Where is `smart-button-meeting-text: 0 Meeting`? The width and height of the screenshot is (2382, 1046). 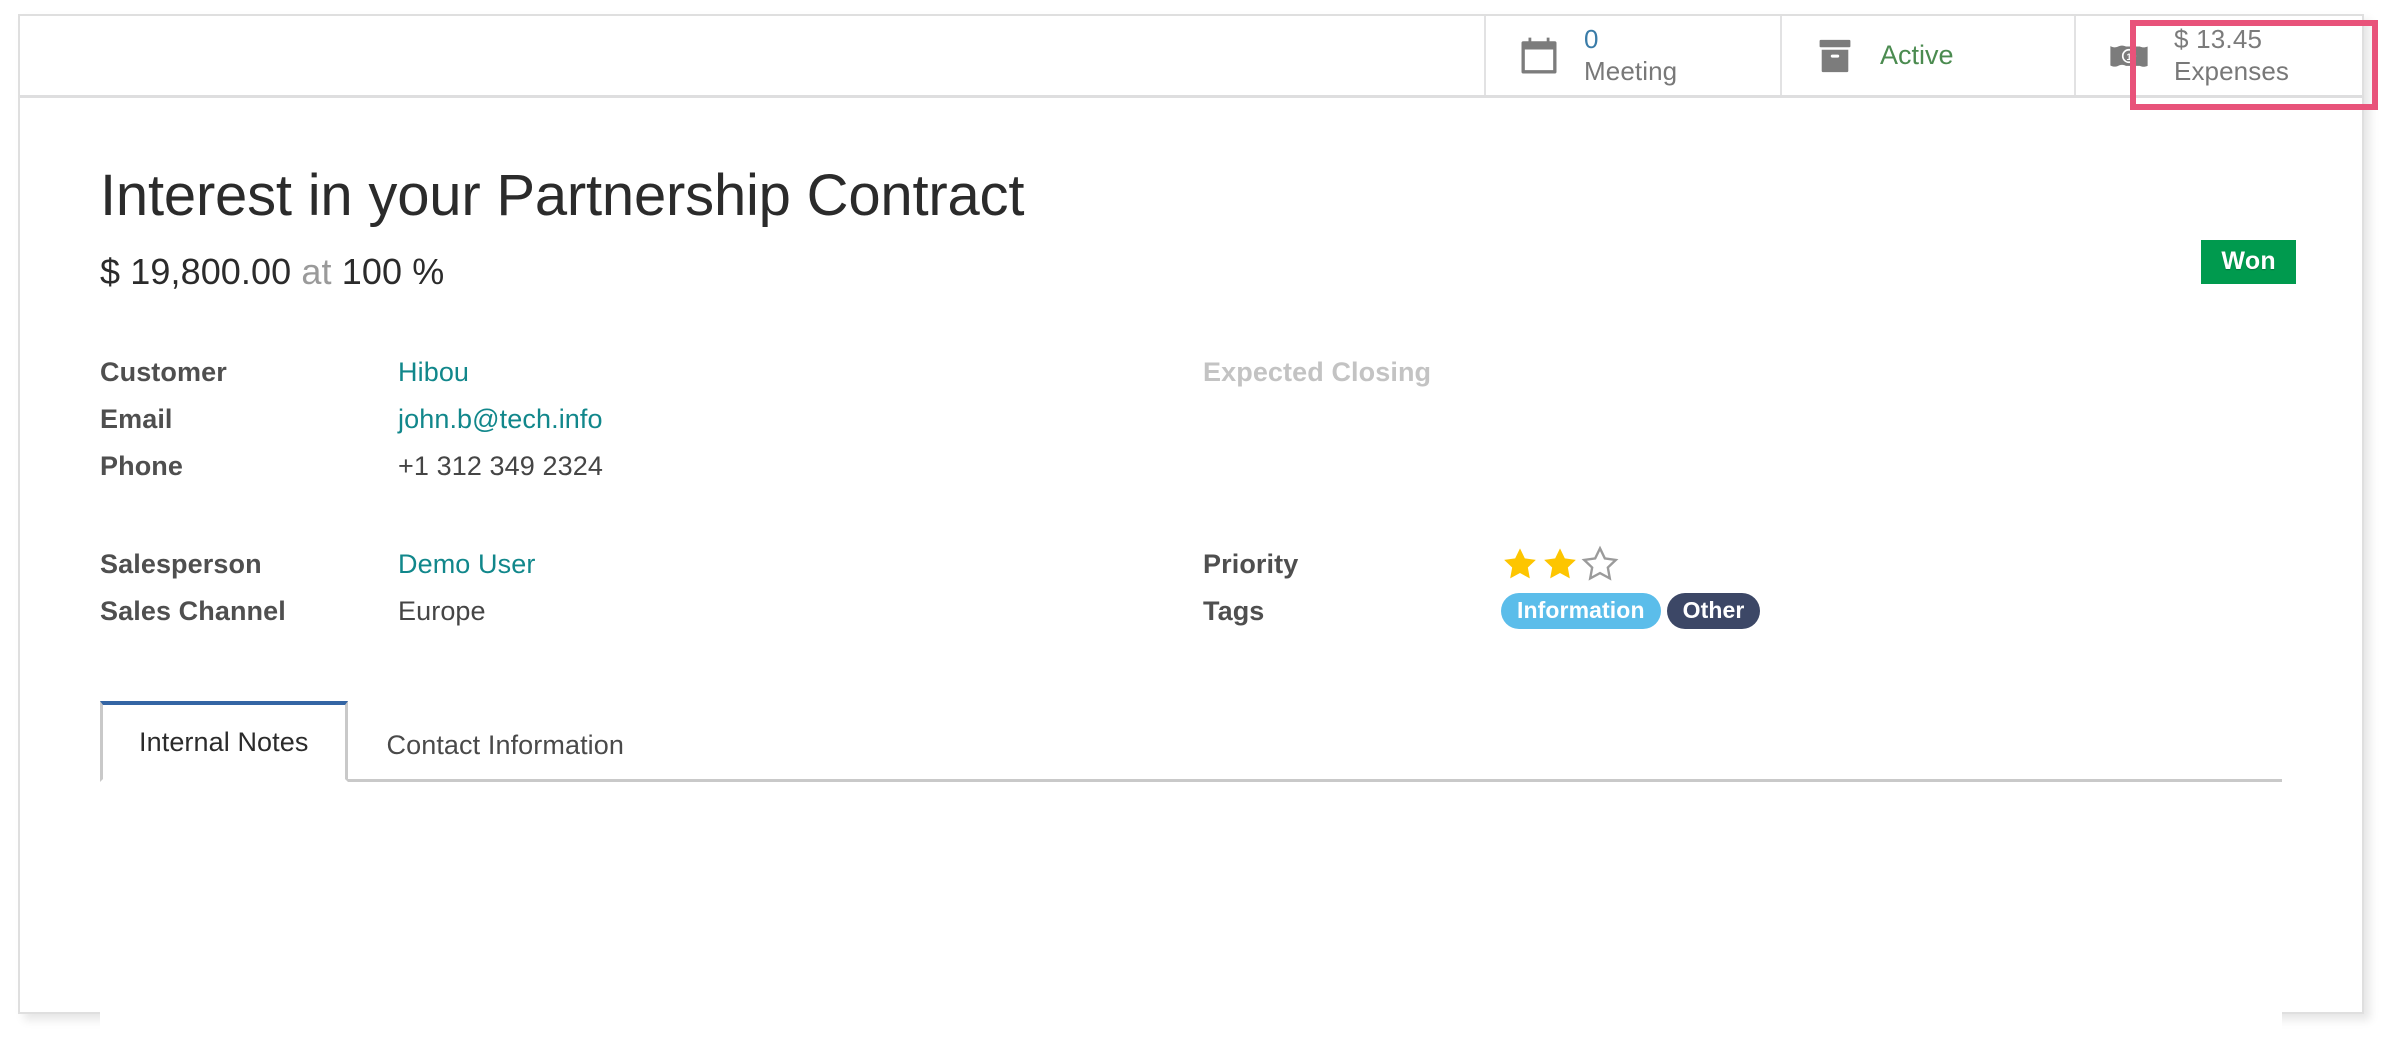
smart-button-meeting-text: 0 Meeting is located at coordinates (1630, 55).